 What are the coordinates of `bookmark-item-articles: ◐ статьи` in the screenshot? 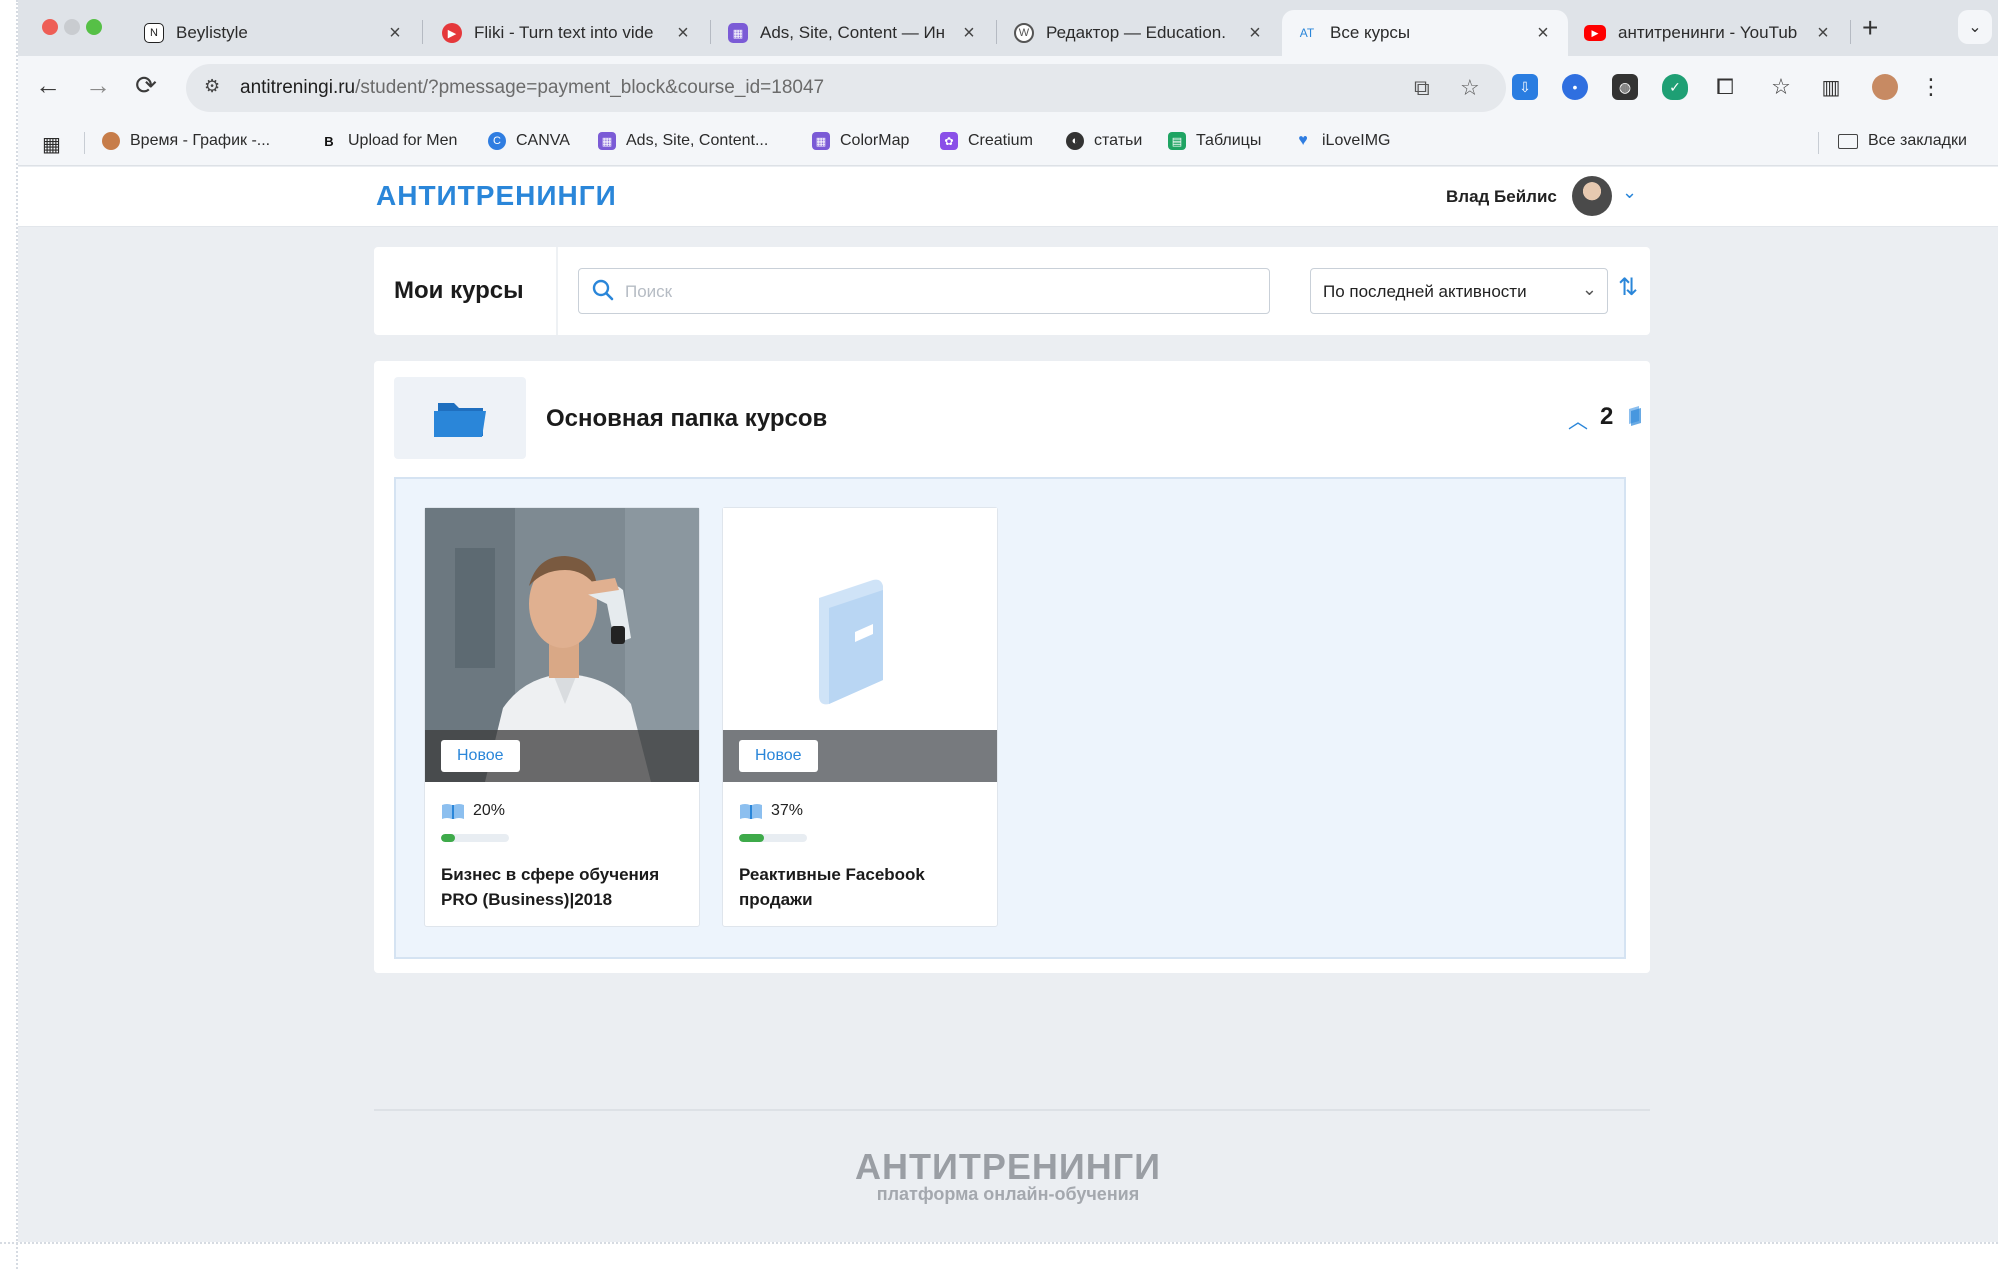 It's located at (1104, 141).